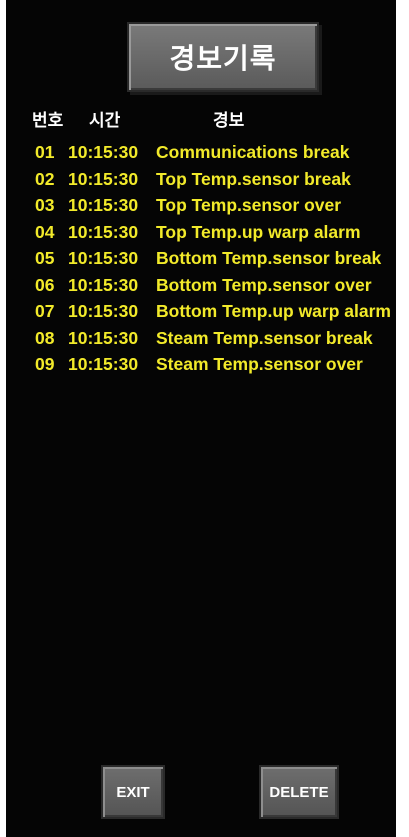 This screenshot has height=837, width=409. I want to click on page-title: 경보기록, so click(223, 58).